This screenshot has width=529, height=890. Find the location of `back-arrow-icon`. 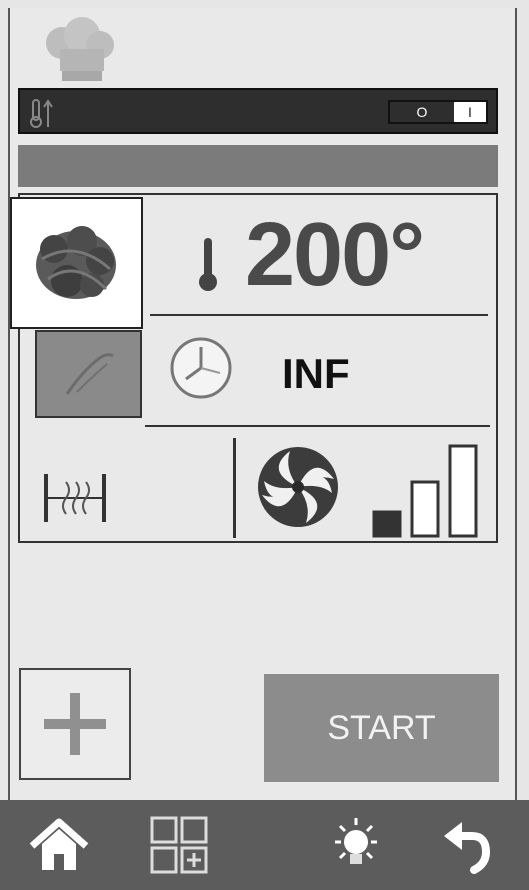

back-arrow-icon is located at coordinates (467, 845).